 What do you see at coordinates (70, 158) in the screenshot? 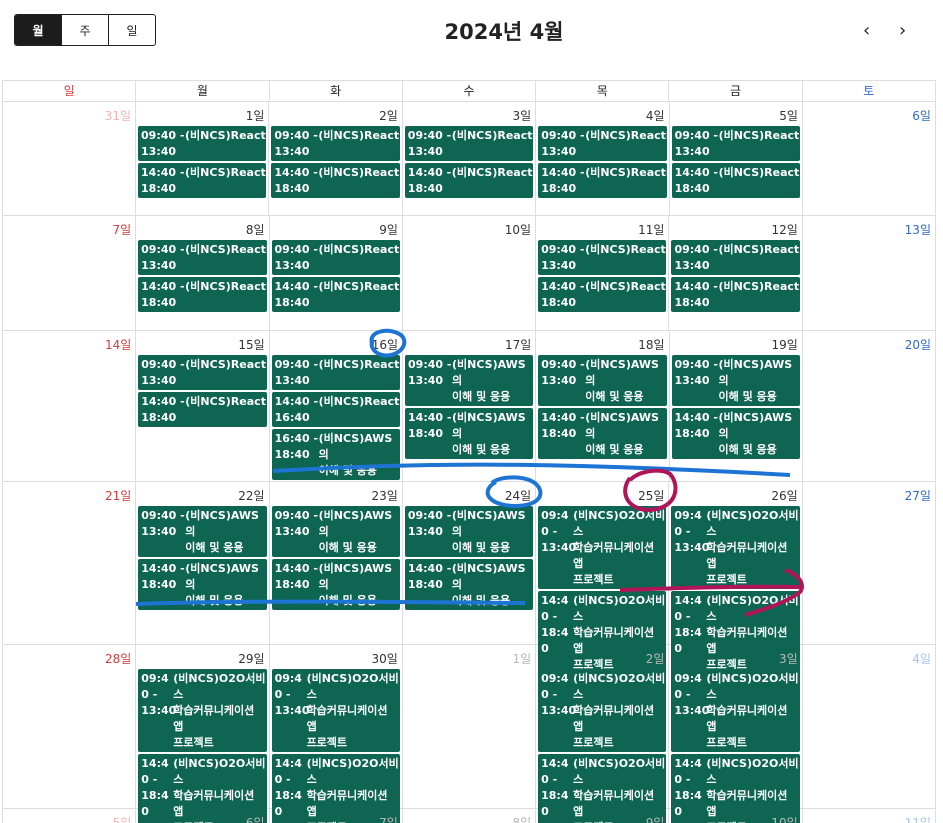
I see `day-cell: 31일` at bounding box center [70, 158].